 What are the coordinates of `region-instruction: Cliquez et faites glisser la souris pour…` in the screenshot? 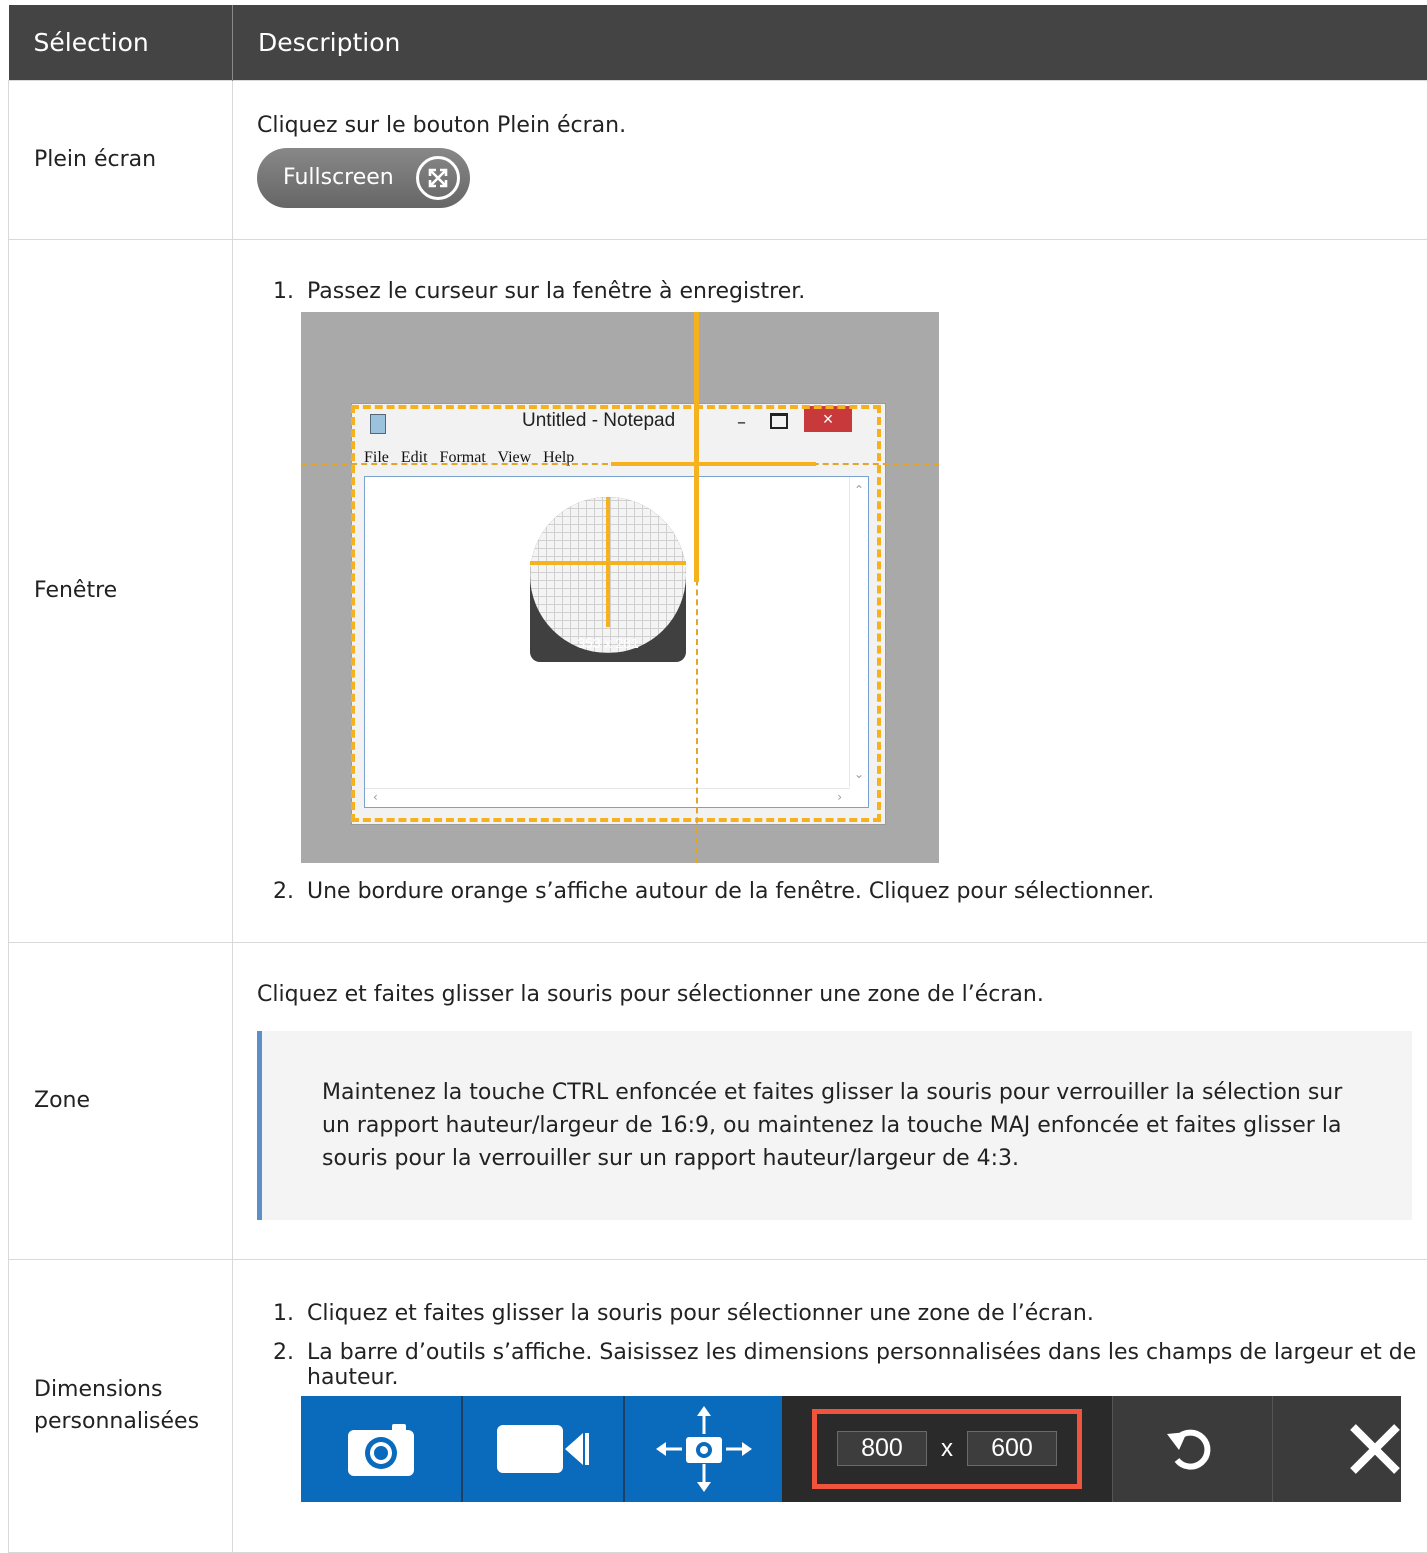 It's located at (842, 994).